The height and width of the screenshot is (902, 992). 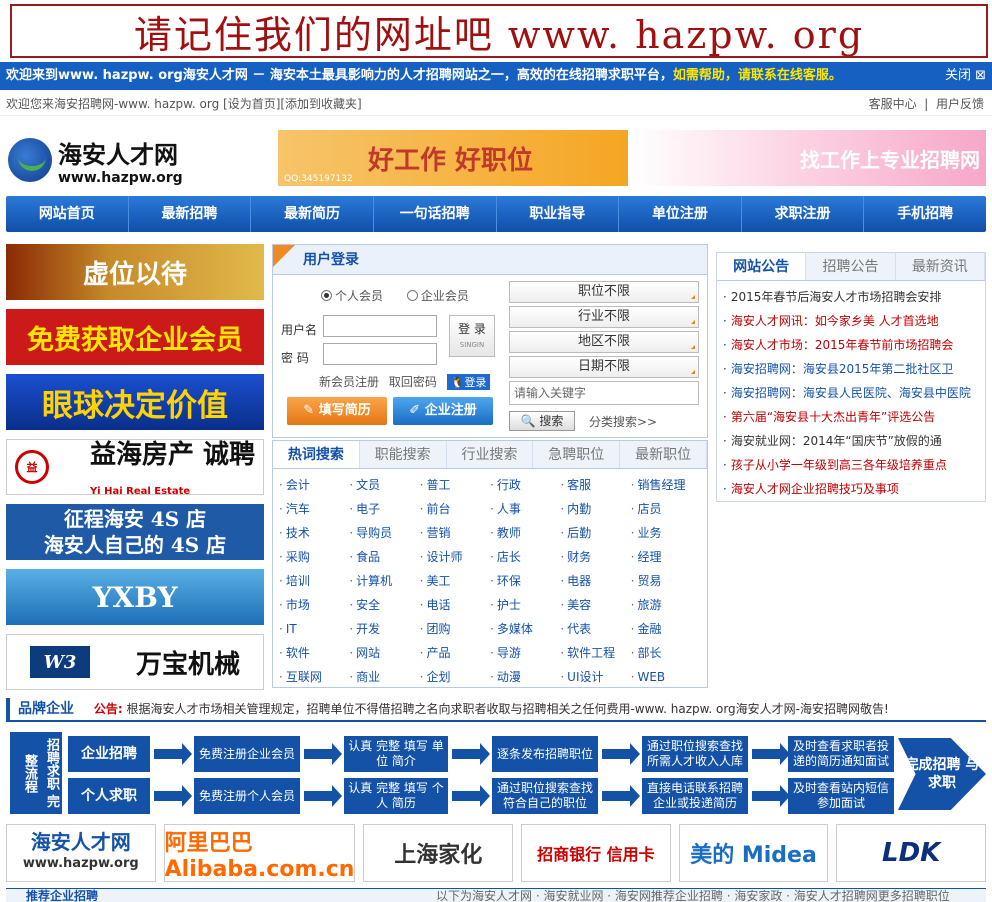 I want to click on hotword-link: 计算机, so click(x=384, y=581).